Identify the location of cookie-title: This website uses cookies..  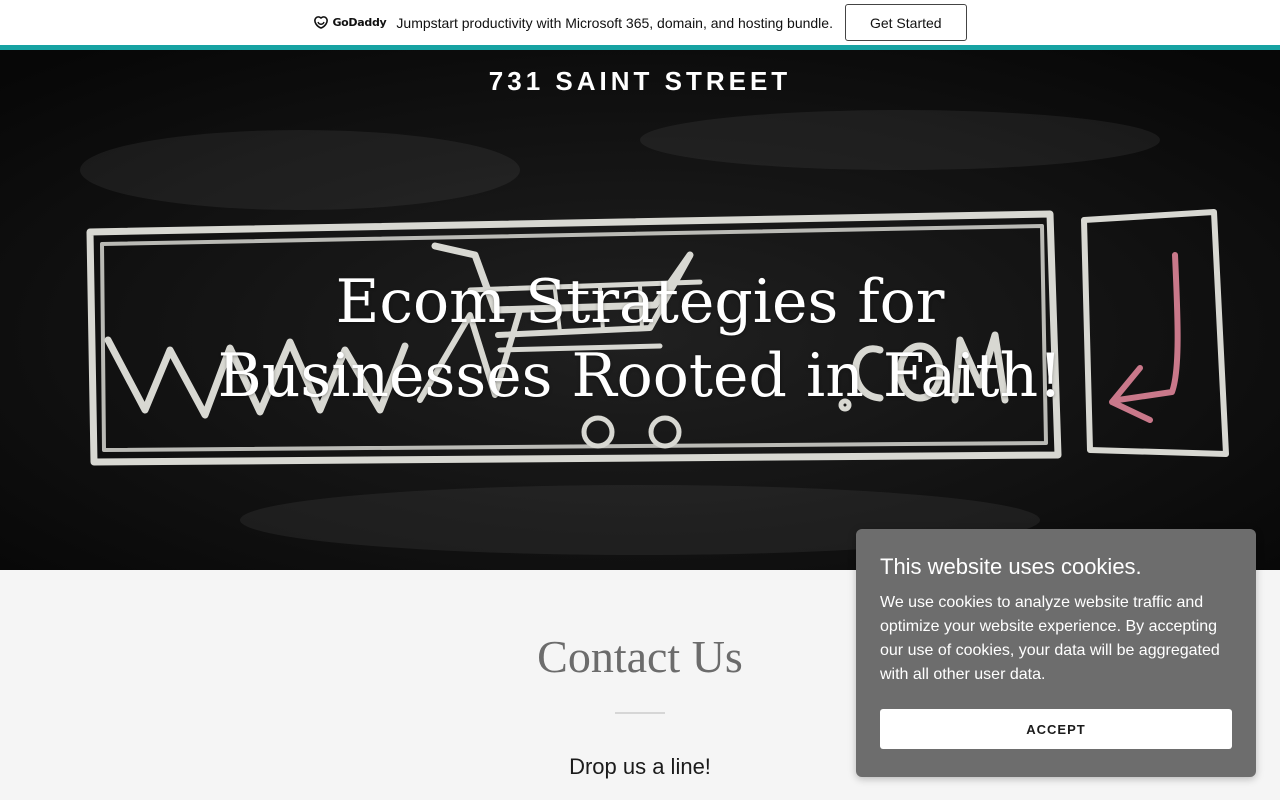
(1011, 566).